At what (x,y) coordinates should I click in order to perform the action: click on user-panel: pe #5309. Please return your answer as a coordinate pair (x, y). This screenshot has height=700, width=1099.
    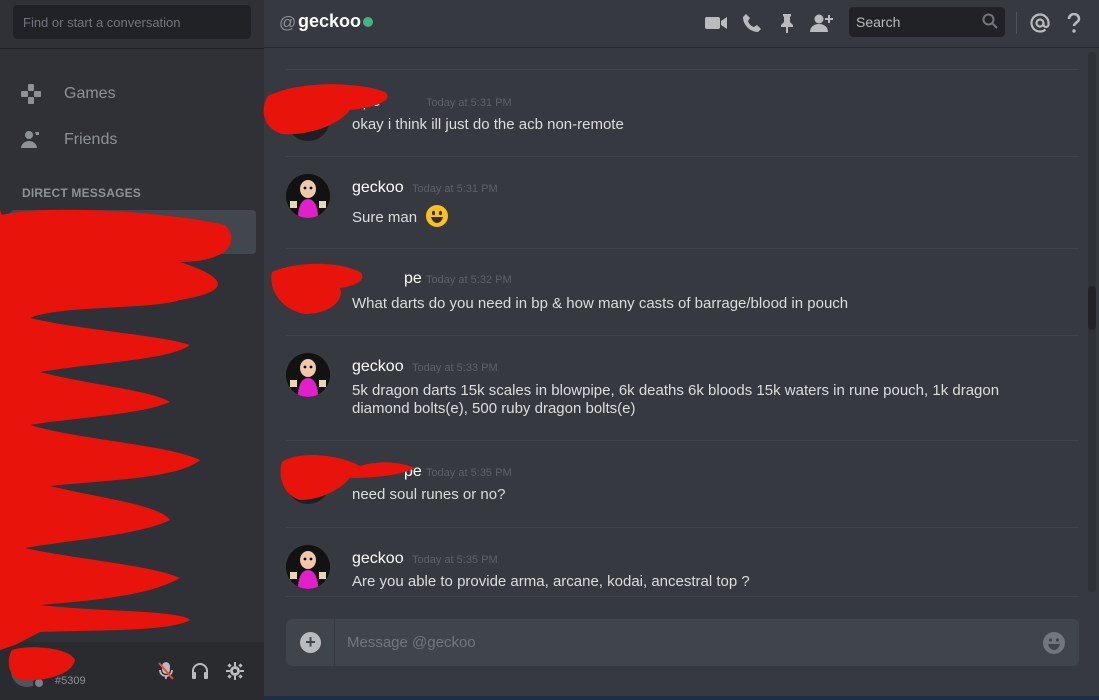
    Looking at the image, I should click on (132, 671).